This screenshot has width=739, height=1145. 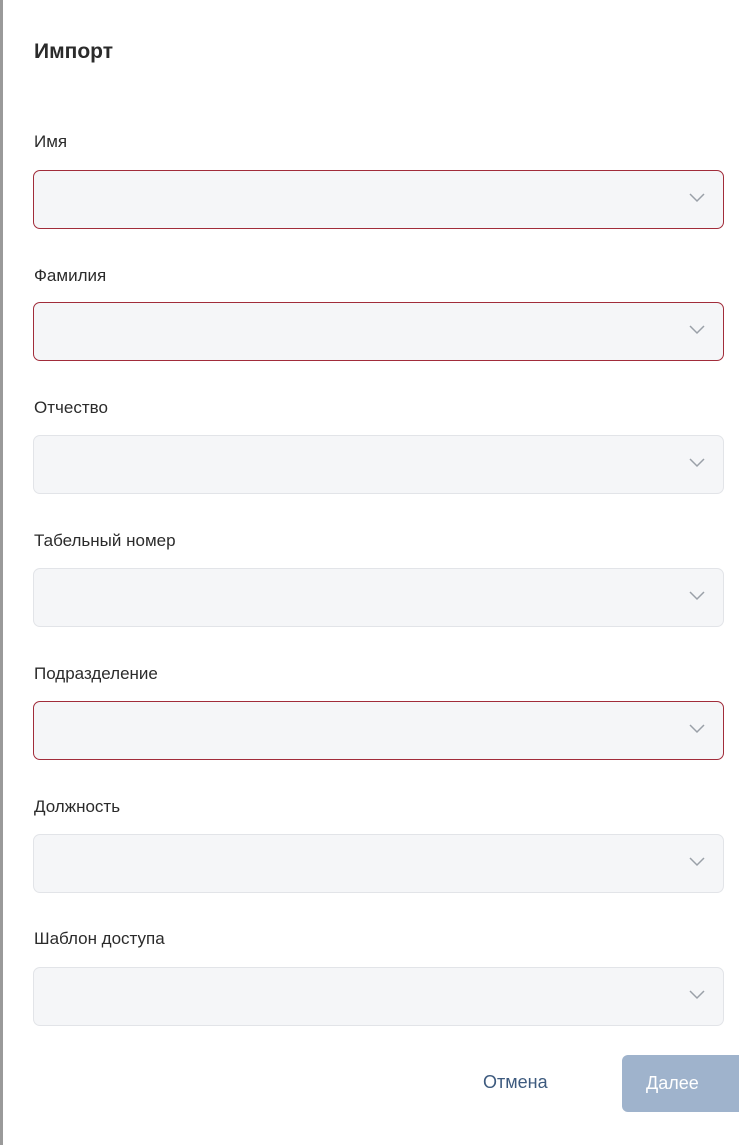 What do you see at coordinates (96, 673) in the screenshot?
I see `department-label: Подразделение` at bounding box center [96, 673].